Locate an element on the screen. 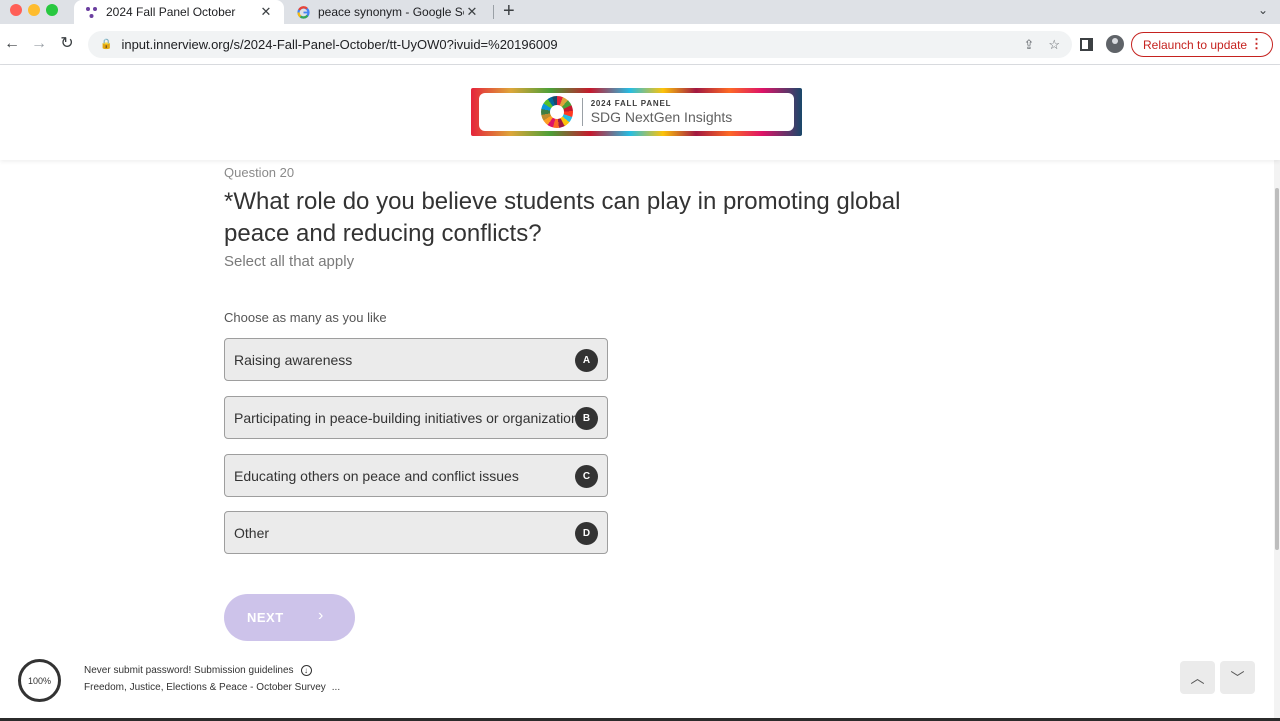  chevron-down-icon: ﹀ is located at coordinates (1237, 677).